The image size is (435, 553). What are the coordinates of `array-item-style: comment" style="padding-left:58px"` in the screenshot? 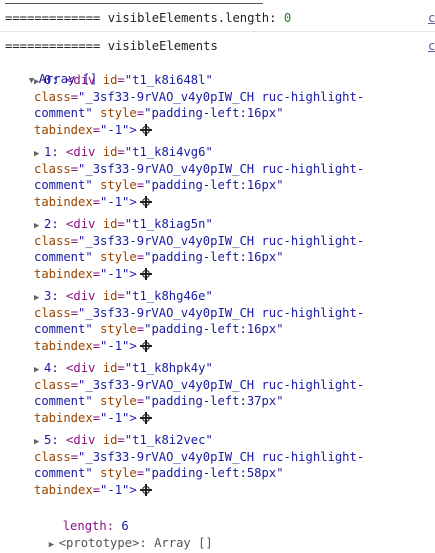 It's located at (159, 473).